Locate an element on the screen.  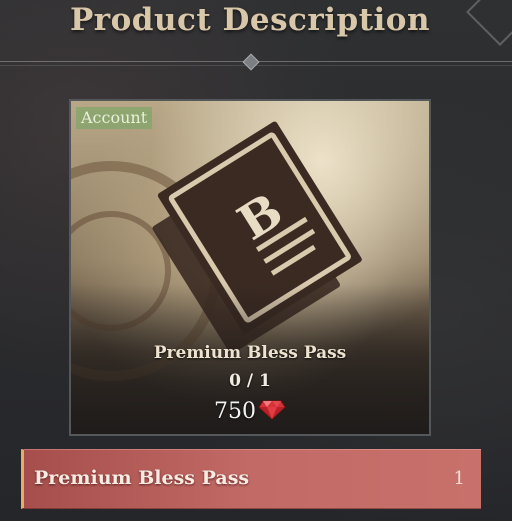
product-name: Premium Bless Pass is located at coordinates (250, 353).